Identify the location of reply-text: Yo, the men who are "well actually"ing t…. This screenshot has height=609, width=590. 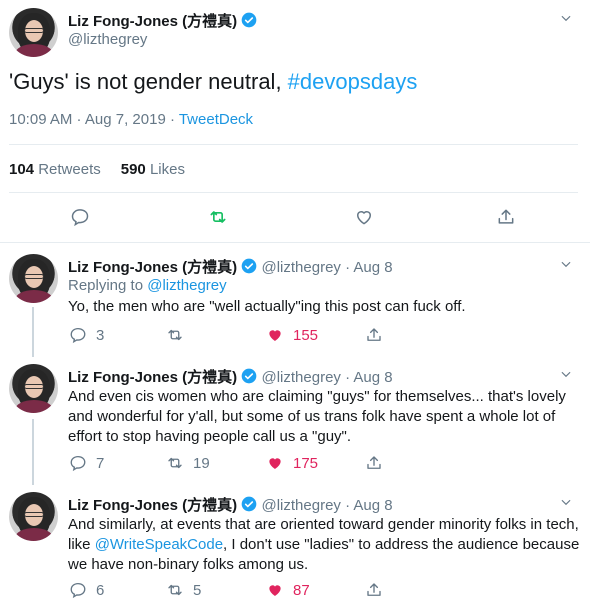
(267, 306).